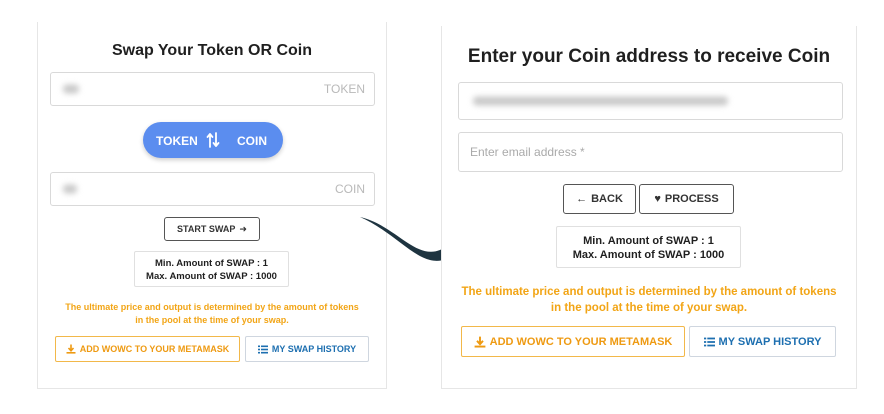 The height and width of the screenshot is (414, 884). I want to click on token-coin-swap-toggle: TOKEN COIN, so click(213, 140).